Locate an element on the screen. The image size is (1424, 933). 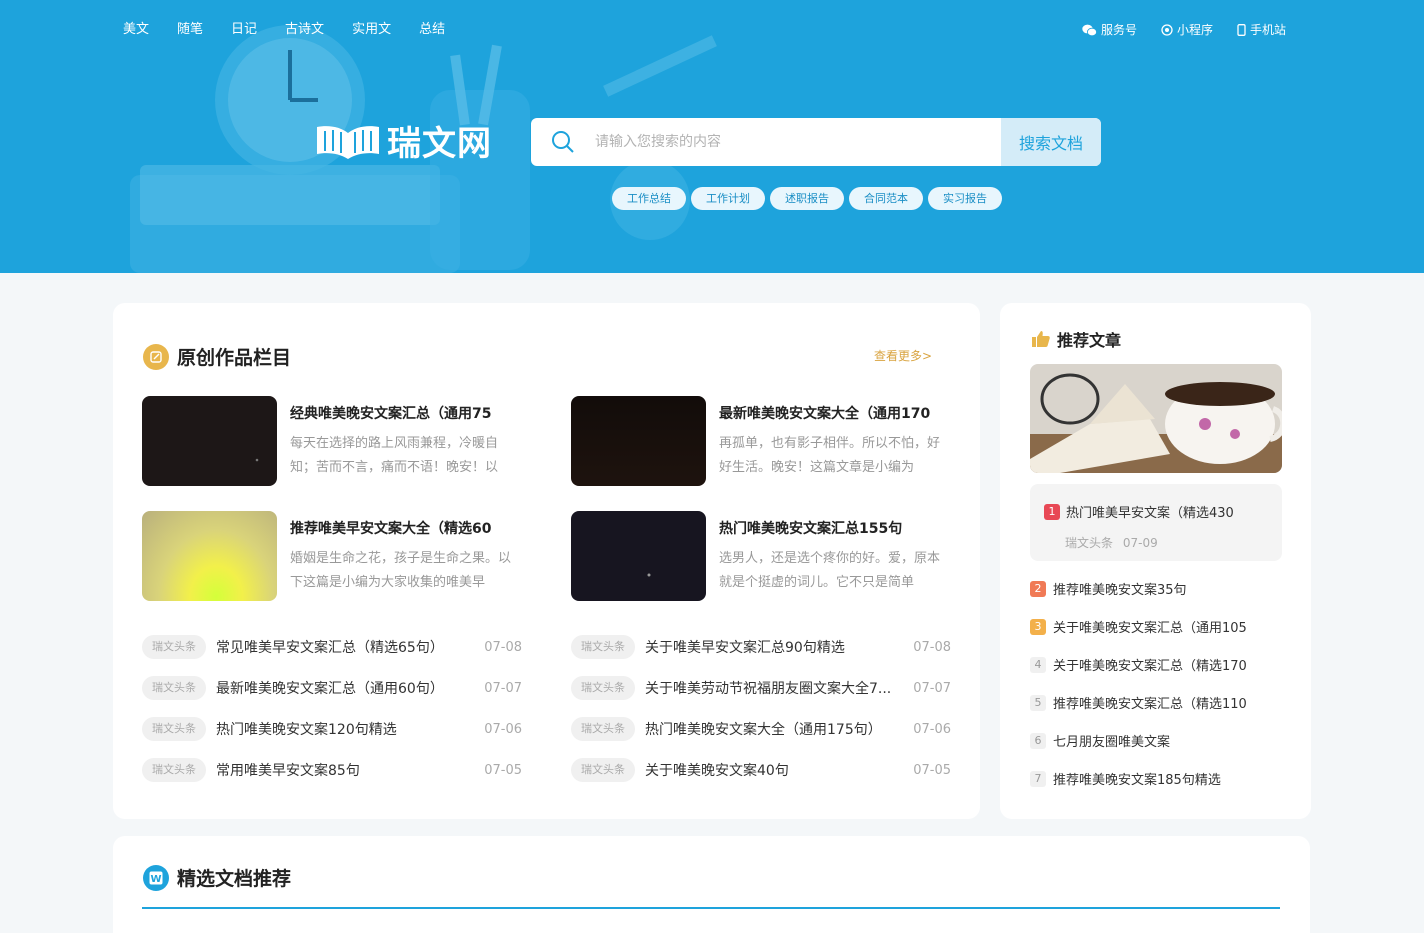
recommend-source: 瑞文头条 is located at coordinates (1089, 543).